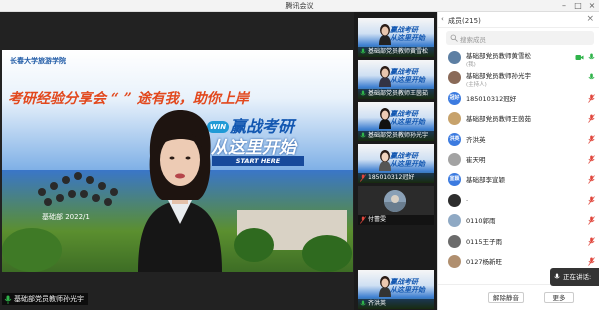  What do you see at coordinates (454, 139) in the screenshot?
I see `avatar: 洪英` at bounding box center [454, 139].